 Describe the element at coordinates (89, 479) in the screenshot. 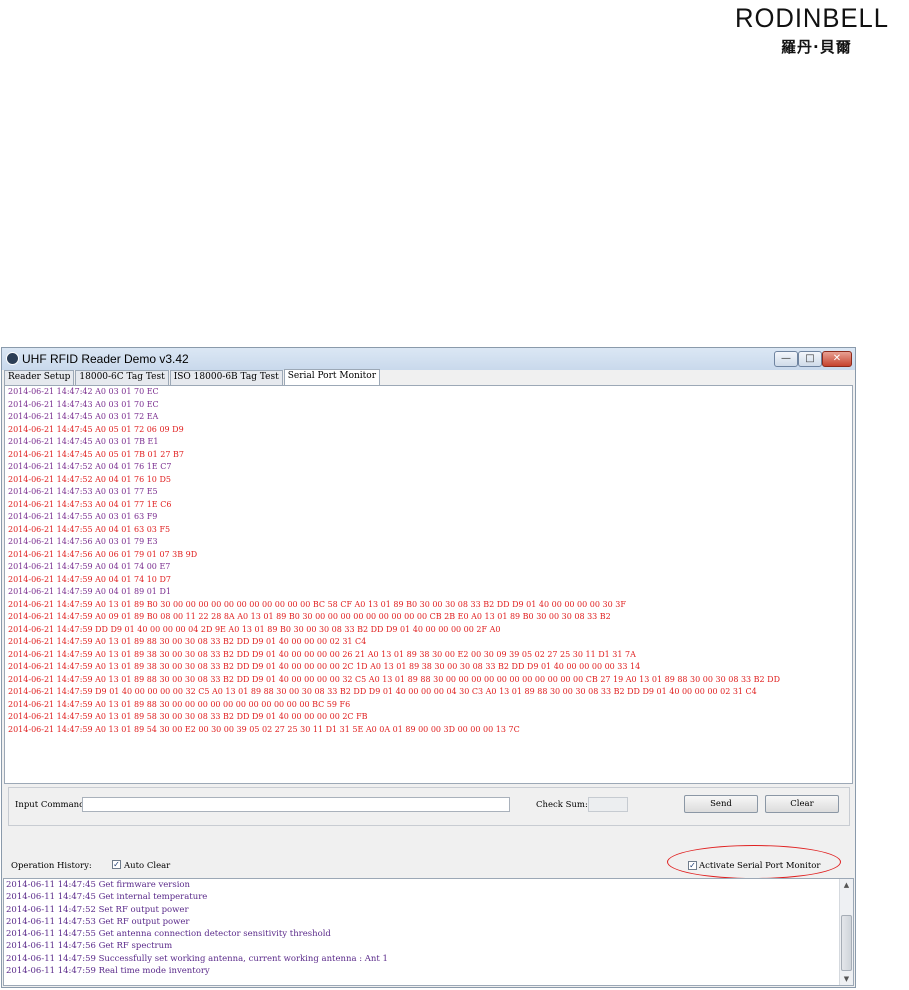

I see `log-line: 2014-06-21 14:47:52 A0 04 01 76 10 D5` at that location.